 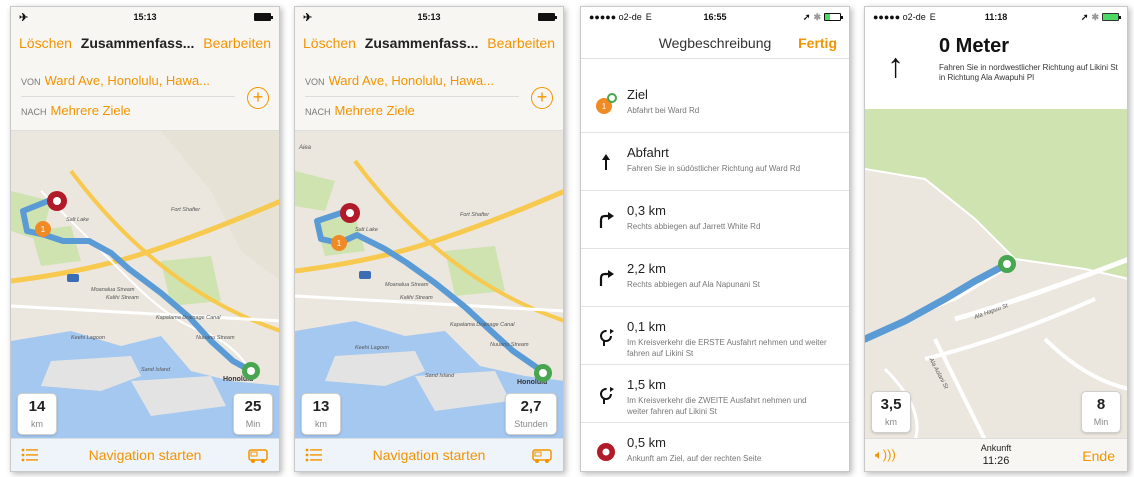 I want to click on distance-badge: 14 km, so click(x=37, y=414).